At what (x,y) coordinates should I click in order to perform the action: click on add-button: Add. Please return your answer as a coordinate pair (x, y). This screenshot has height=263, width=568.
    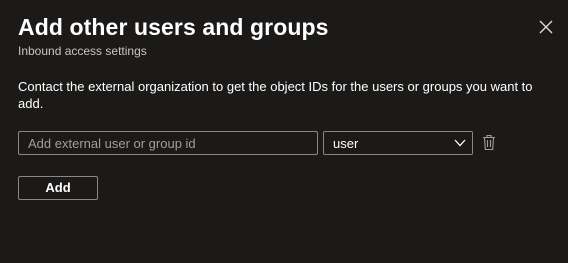
    Looking at the image, I should click on (58, 188).